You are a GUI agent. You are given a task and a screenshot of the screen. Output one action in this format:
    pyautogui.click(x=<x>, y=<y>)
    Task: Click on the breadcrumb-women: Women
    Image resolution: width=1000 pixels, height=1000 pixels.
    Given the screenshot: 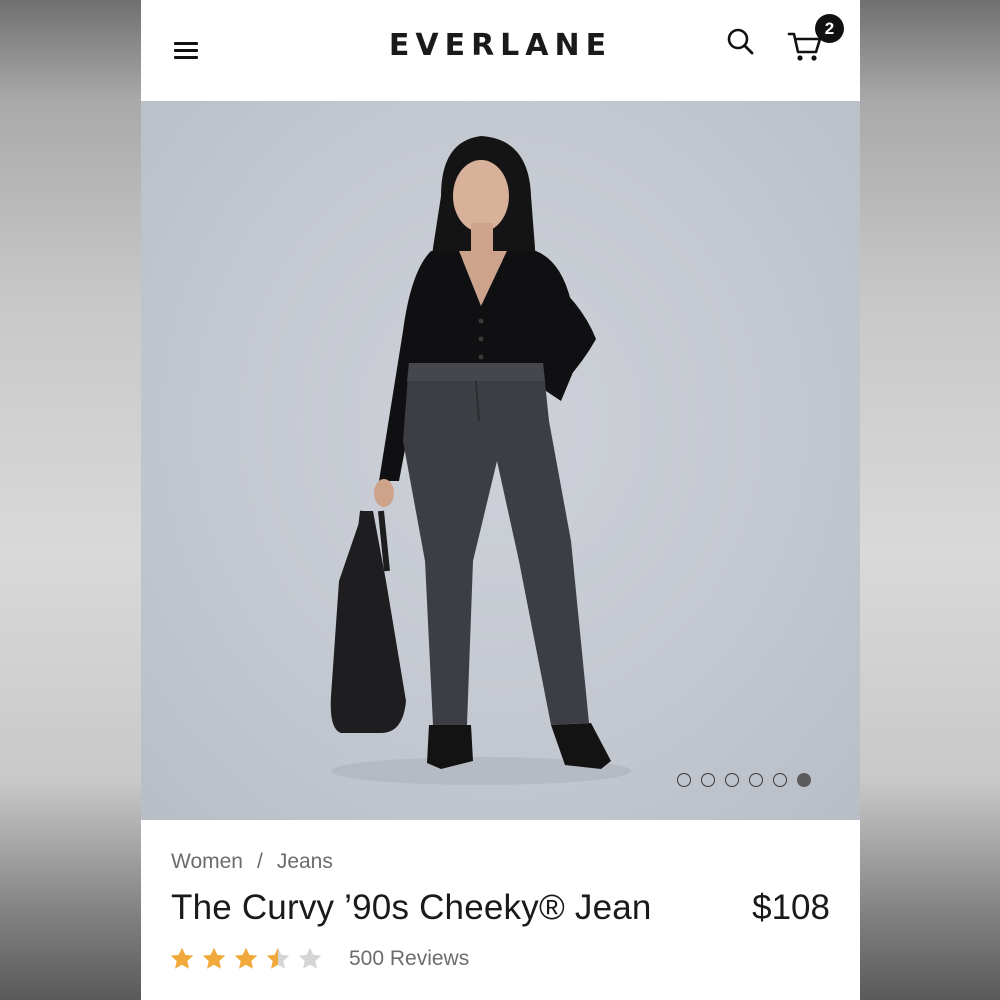 What is the action you would take?
    pyautogui.click(x=207, y=861)
    